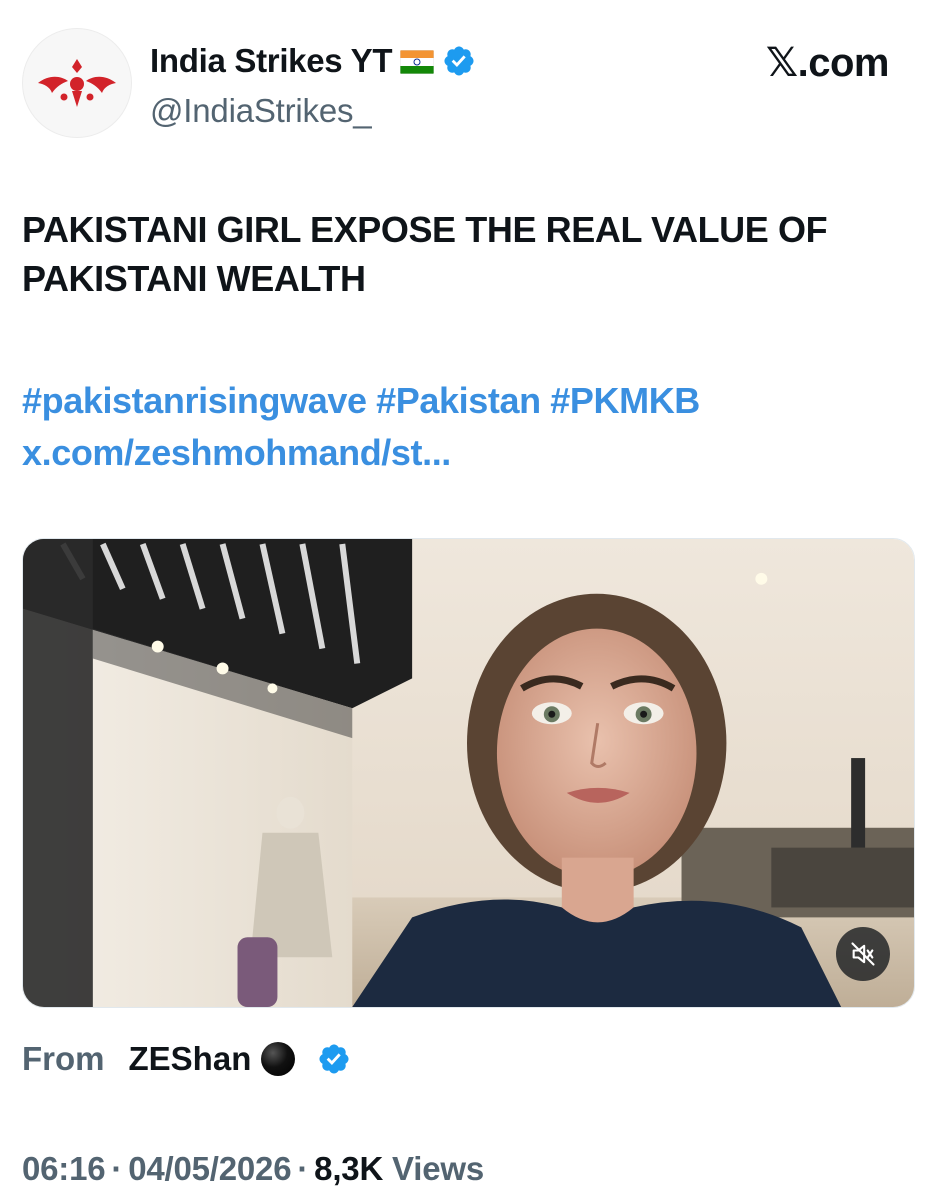  I want to click on speaker-muted-icon, so click(863, 954).